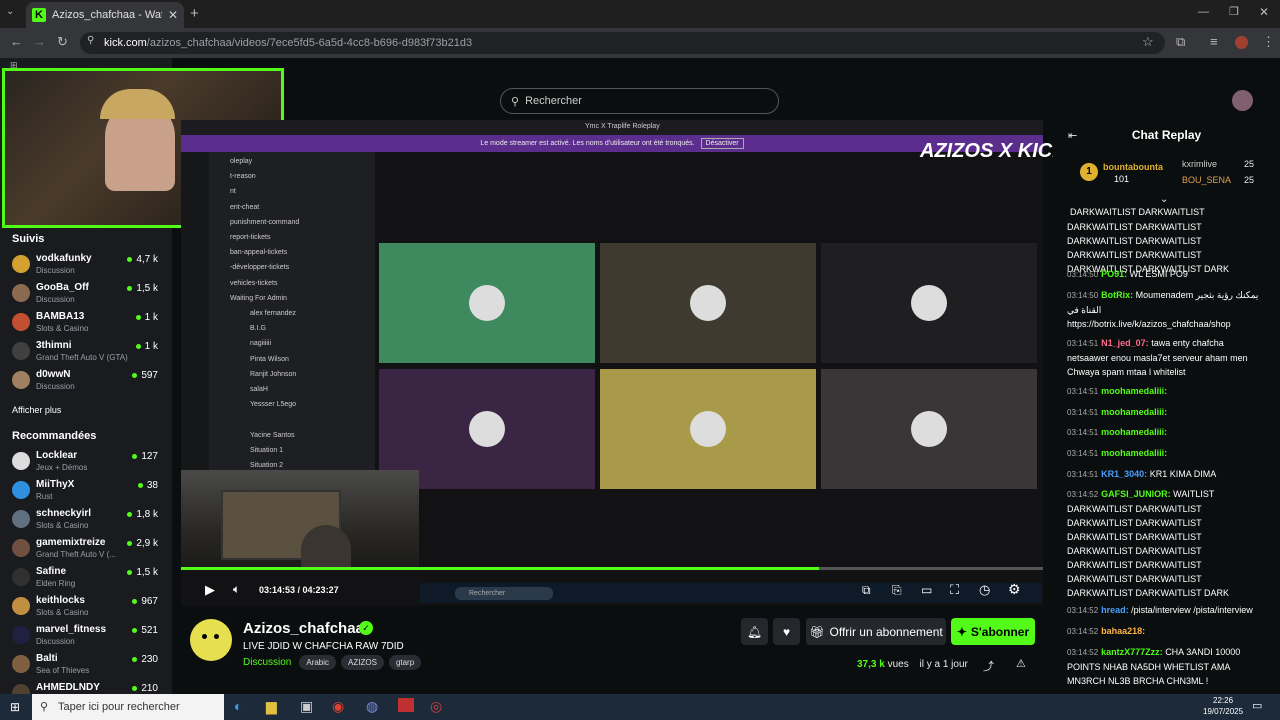 The height and width of the screenshot is (720, 1280). Describe the element at coordinates (90, 40) in the screenshot. I see `site-info-icon: ⚲` at that location.